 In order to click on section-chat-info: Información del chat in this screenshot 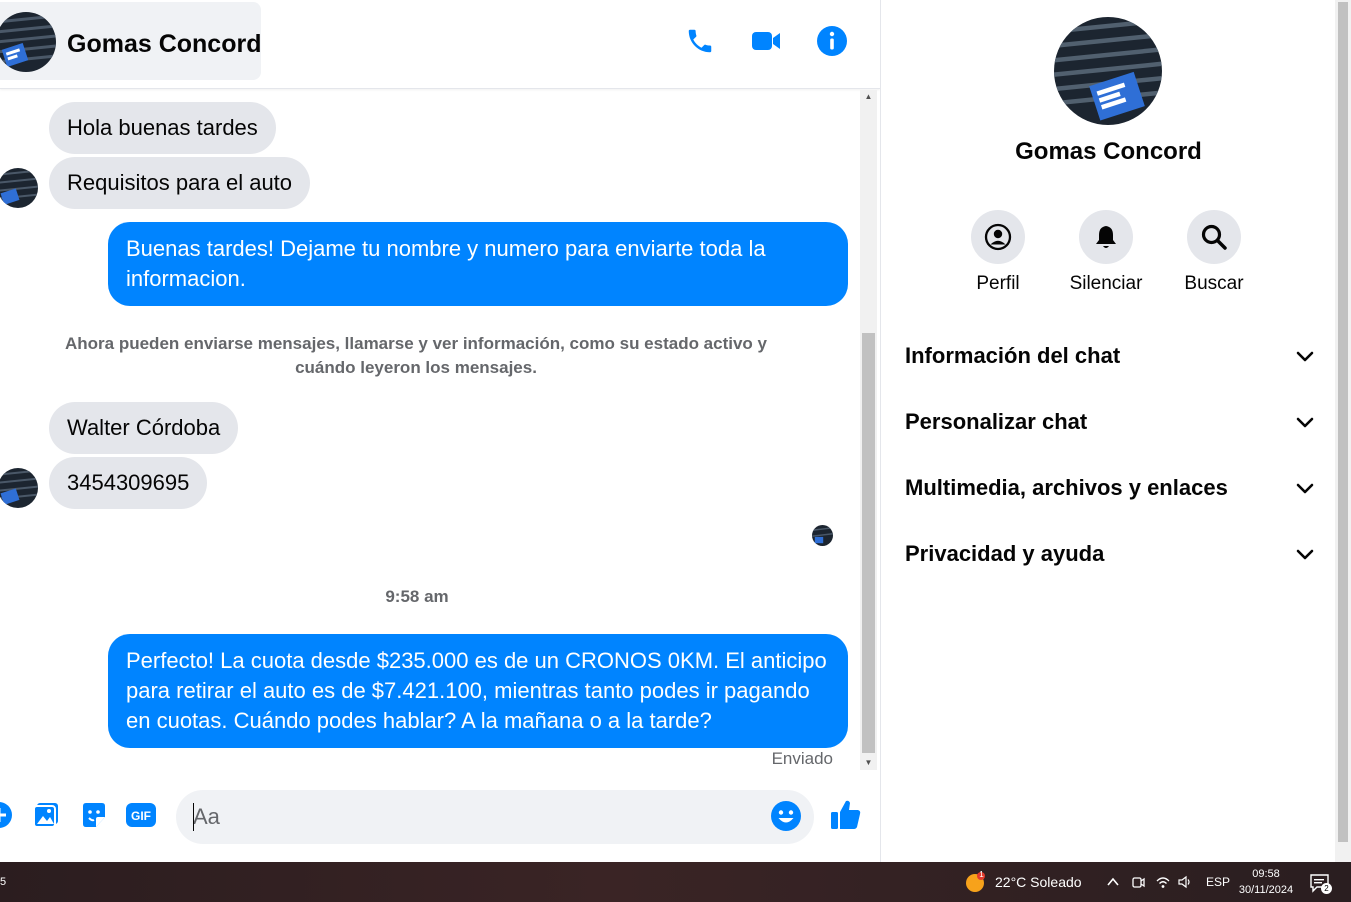, I will do `click(1110, 356)`.